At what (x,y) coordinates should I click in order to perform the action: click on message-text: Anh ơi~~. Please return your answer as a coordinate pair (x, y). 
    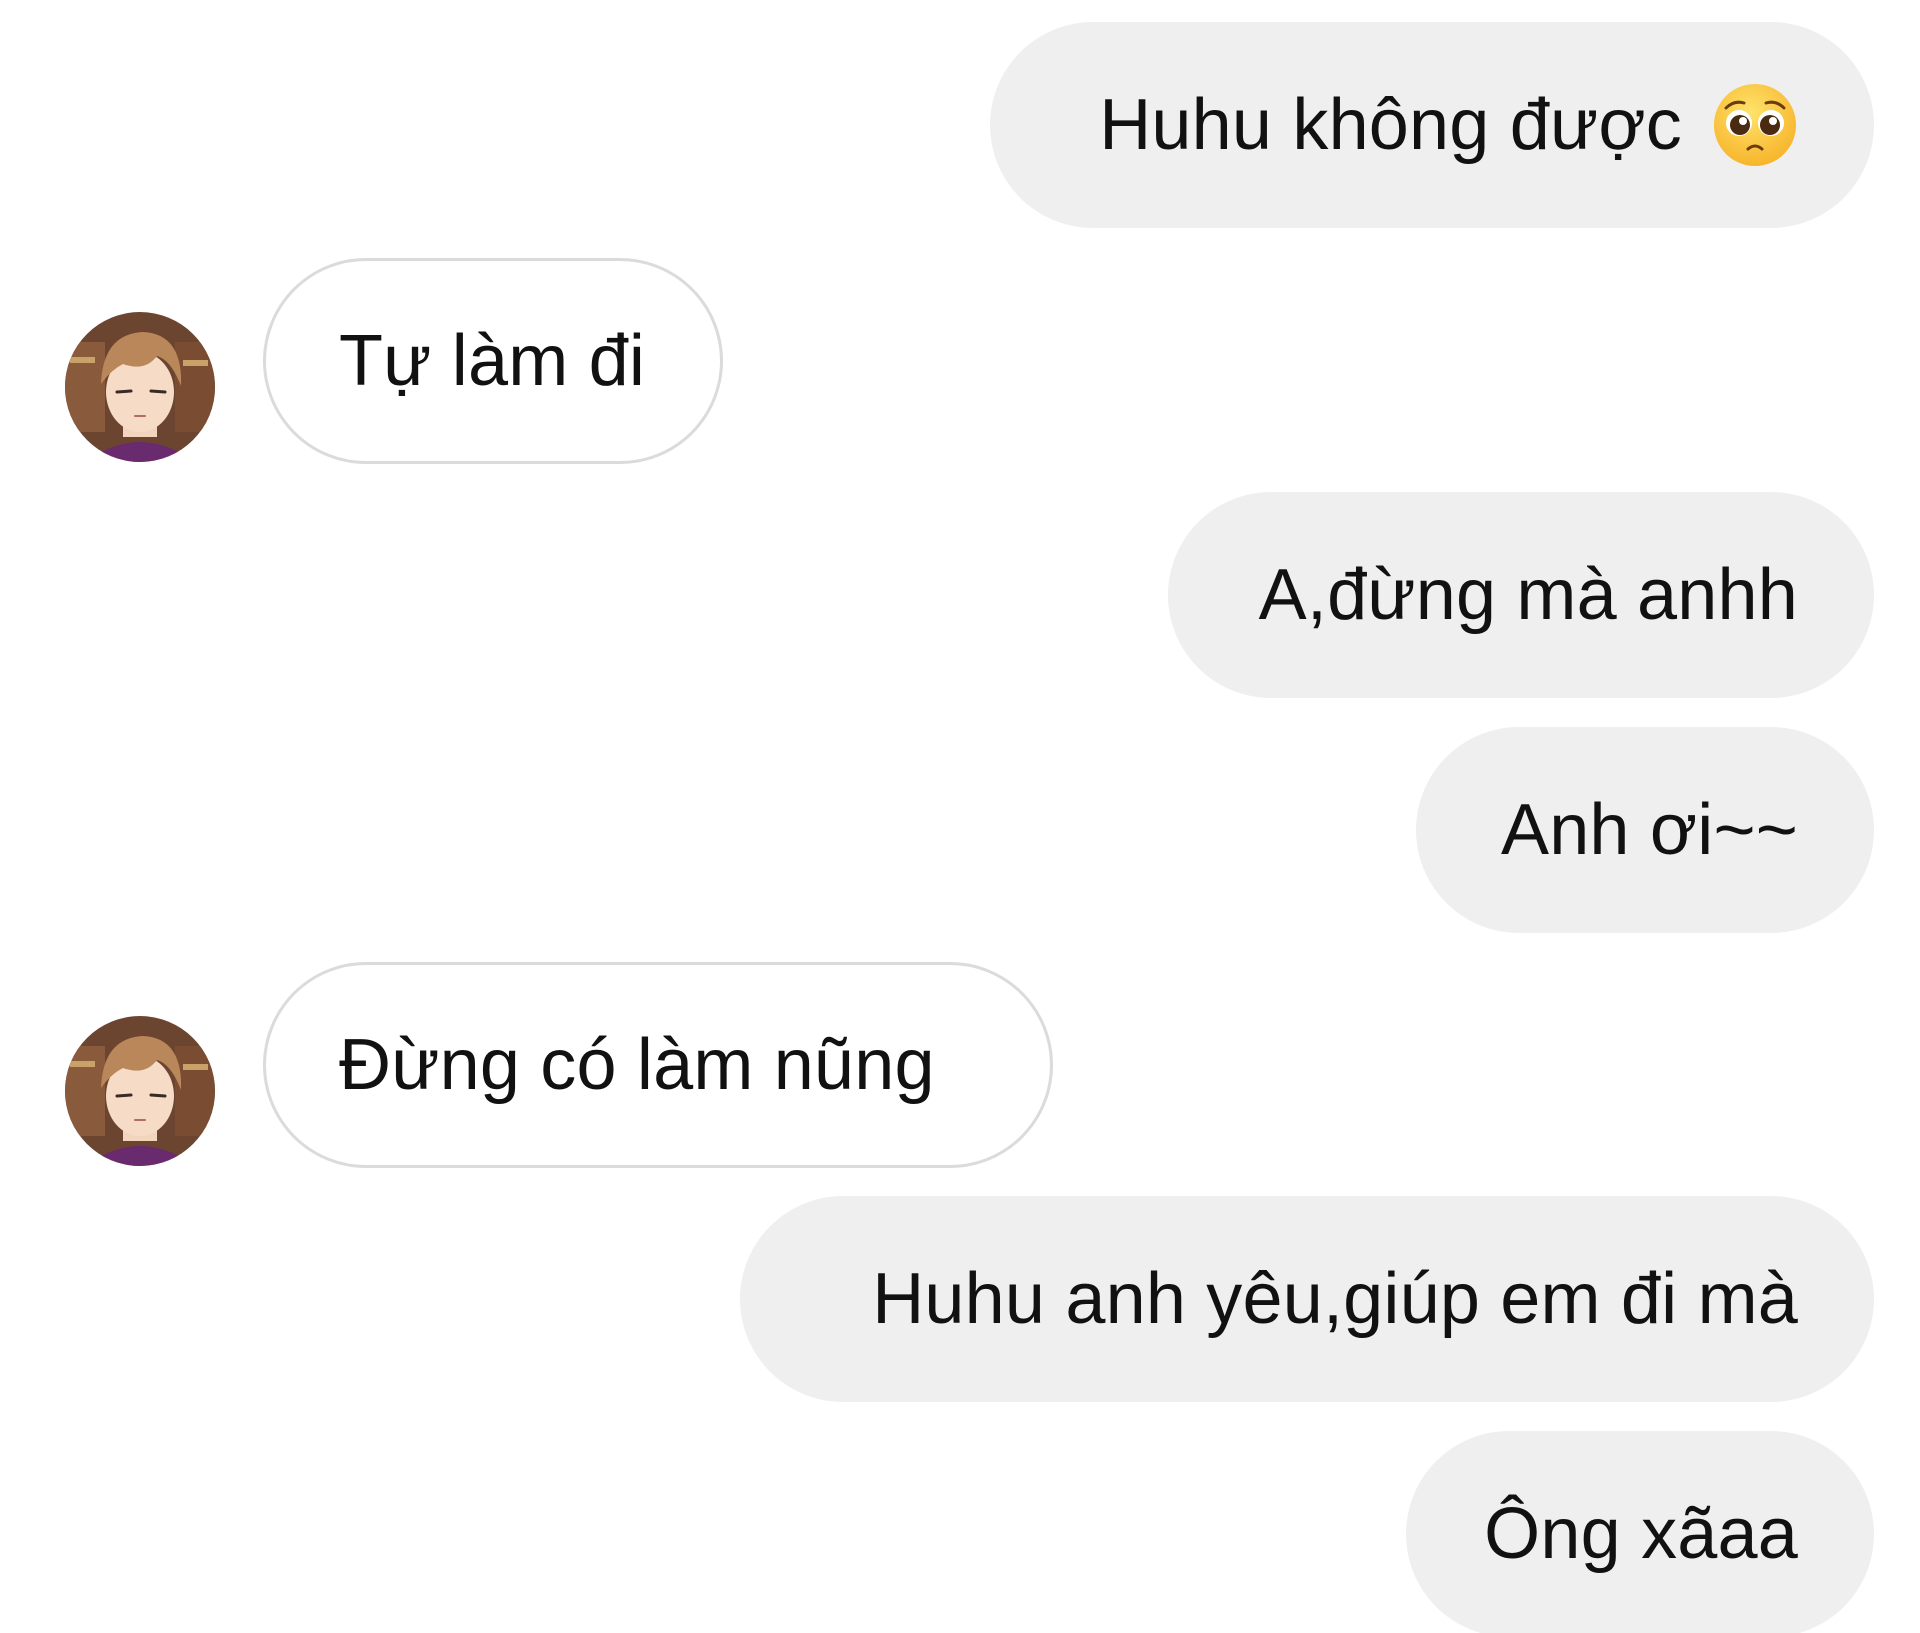
    Looking at the image, I should click on (1649, 830).